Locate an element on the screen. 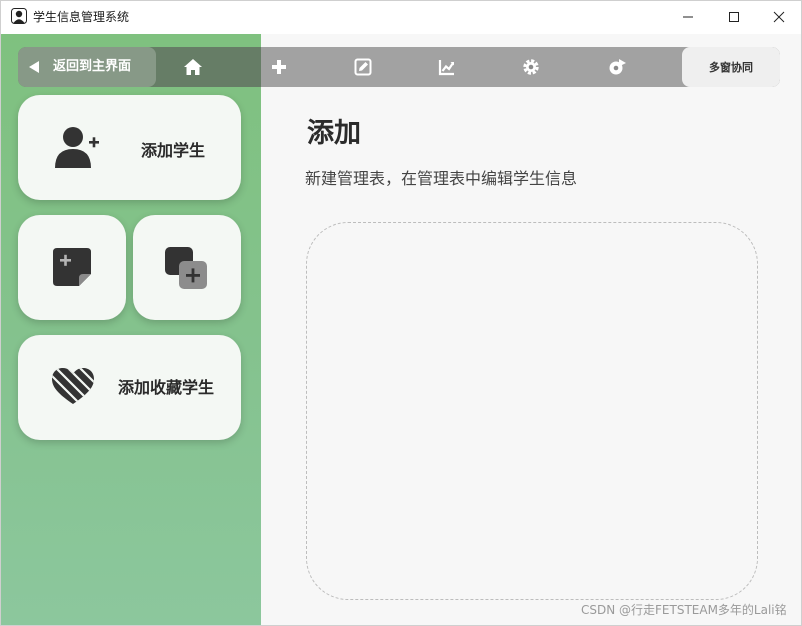 This screenshot has height=626, width=802. multi-window-button: 多窗协同 is located at coordinates (731, 67).